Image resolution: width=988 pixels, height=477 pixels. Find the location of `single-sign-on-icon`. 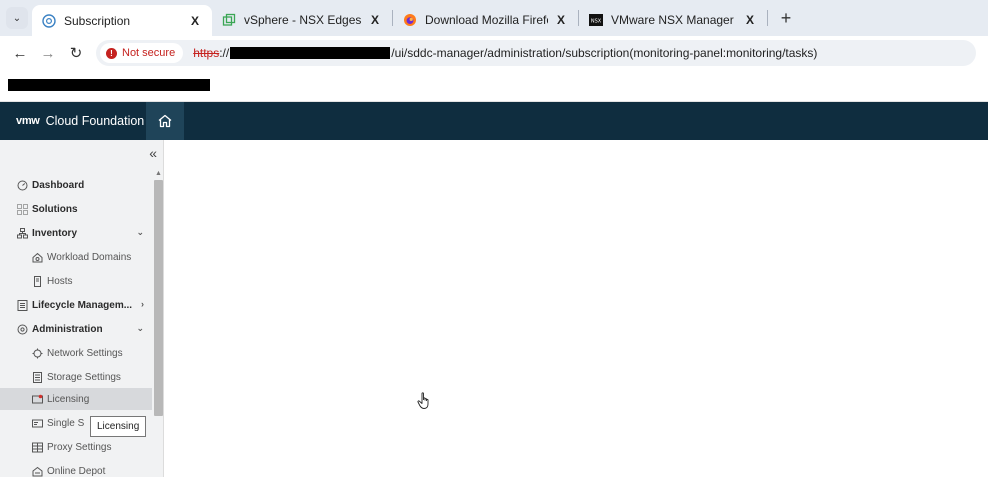

single-sign-on-icon is located at coordinates (37, 423).